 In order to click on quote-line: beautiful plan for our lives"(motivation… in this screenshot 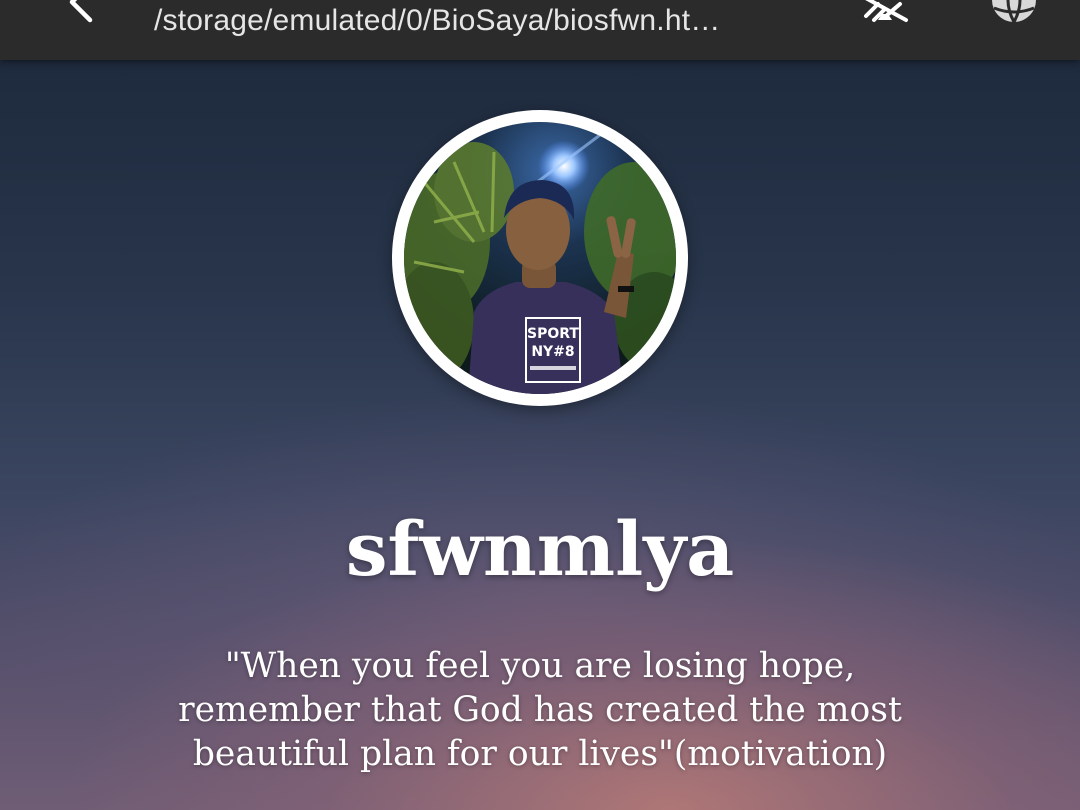, I will do `click(540, 754)`.